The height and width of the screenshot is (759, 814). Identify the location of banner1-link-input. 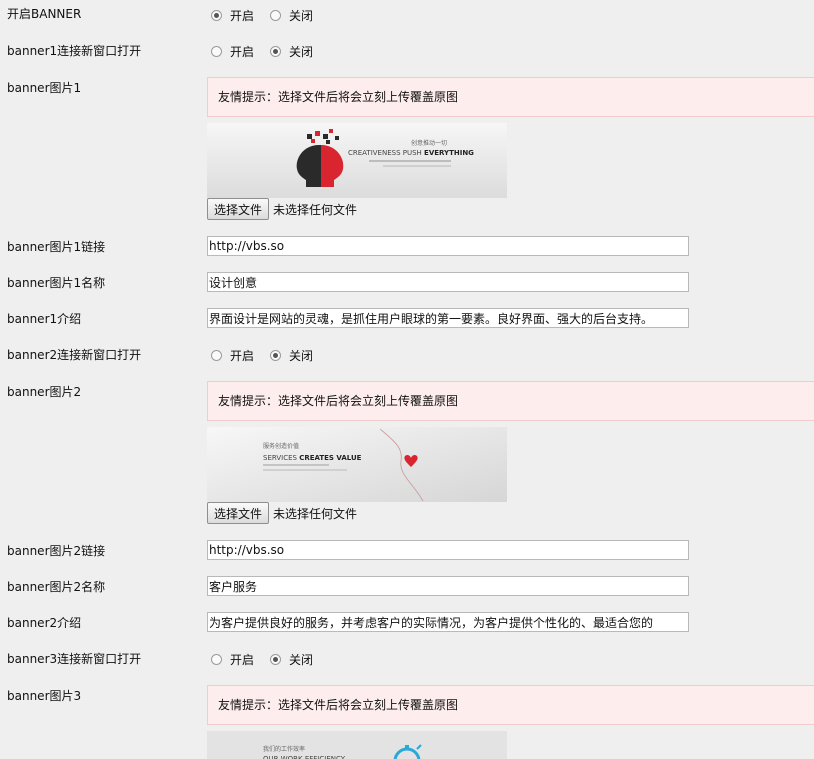
(448, 246).